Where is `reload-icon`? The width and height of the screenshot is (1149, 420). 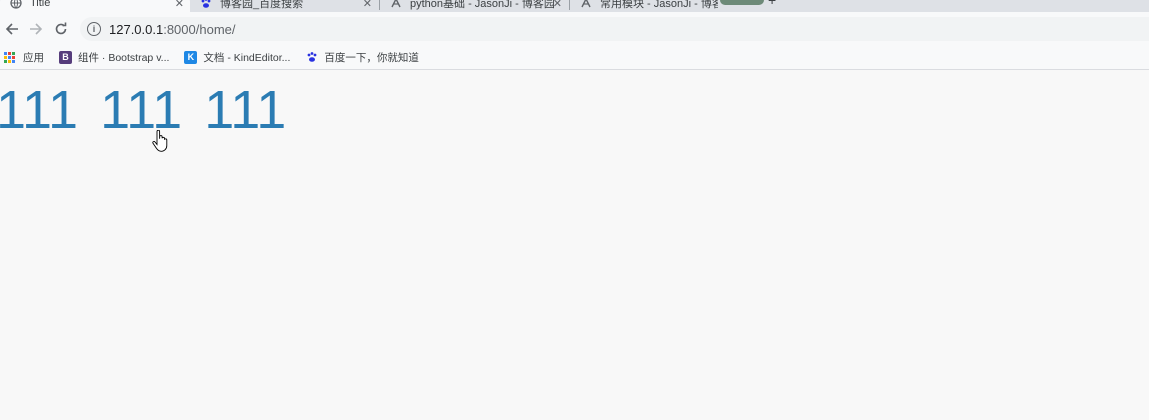
reload-icon is located at coordinates (61, 29).